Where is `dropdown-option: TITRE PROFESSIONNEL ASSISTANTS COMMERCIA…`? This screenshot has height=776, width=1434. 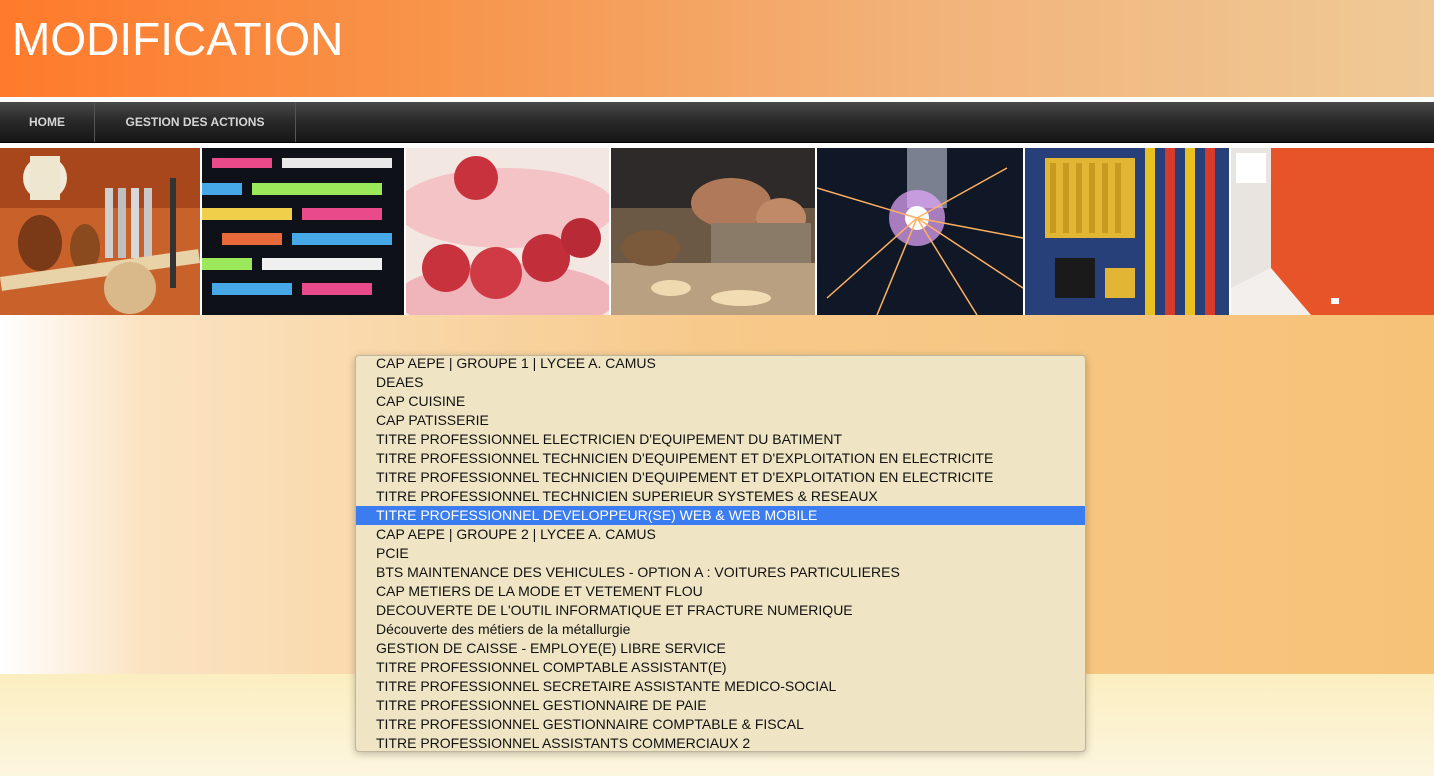
dropdown-option: TITRE PROFESSIONNEL ASSISTANTS COMMERCIA… is located at coordinates (720, 742).